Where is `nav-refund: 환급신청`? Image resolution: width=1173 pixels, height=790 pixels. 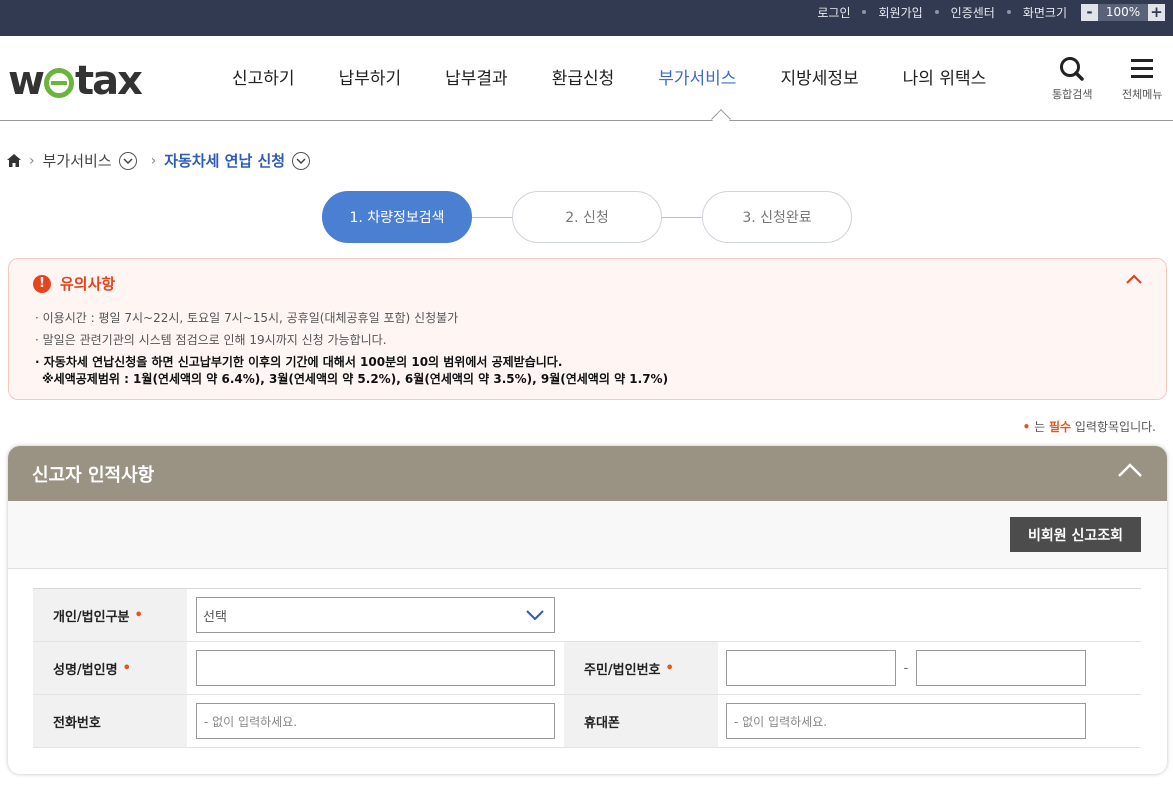
nav-refund: 환급신청 is located at coordinates (583, 76).